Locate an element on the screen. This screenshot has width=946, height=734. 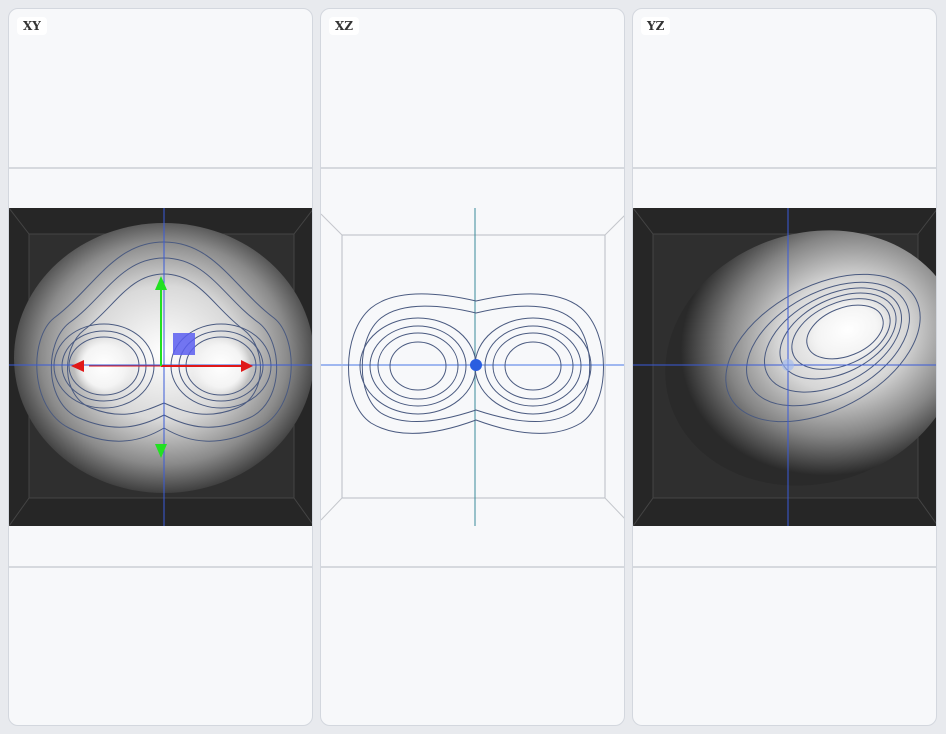
viewport-label-yz: YZ is located at coordinates (656, 26).